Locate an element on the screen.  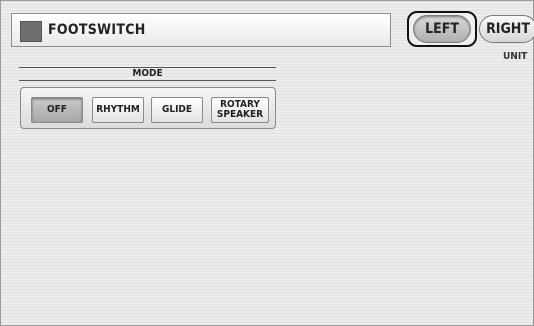
mode-divider-bottom is located at coordinates (147, 80).